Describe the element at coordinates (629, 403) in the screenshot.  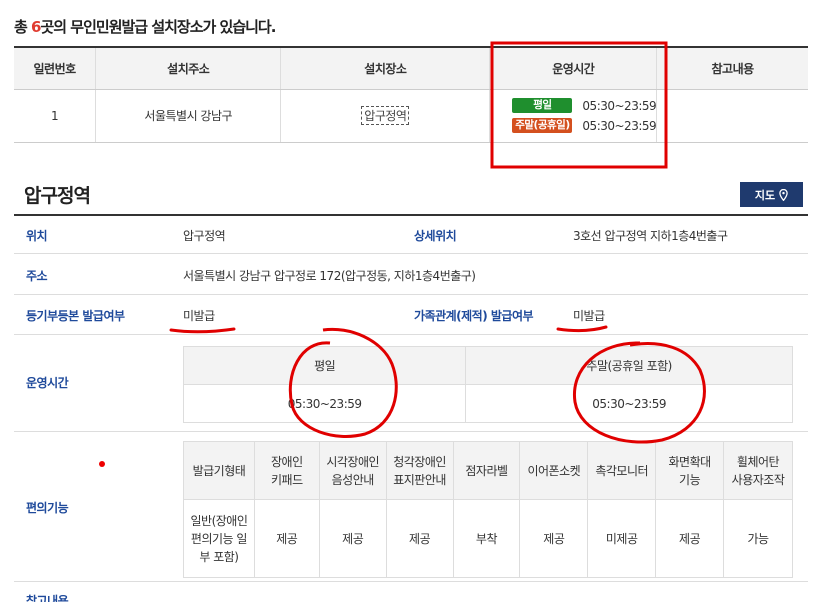
I see `weekend-hours-value: 05:30~23:59` at that location.